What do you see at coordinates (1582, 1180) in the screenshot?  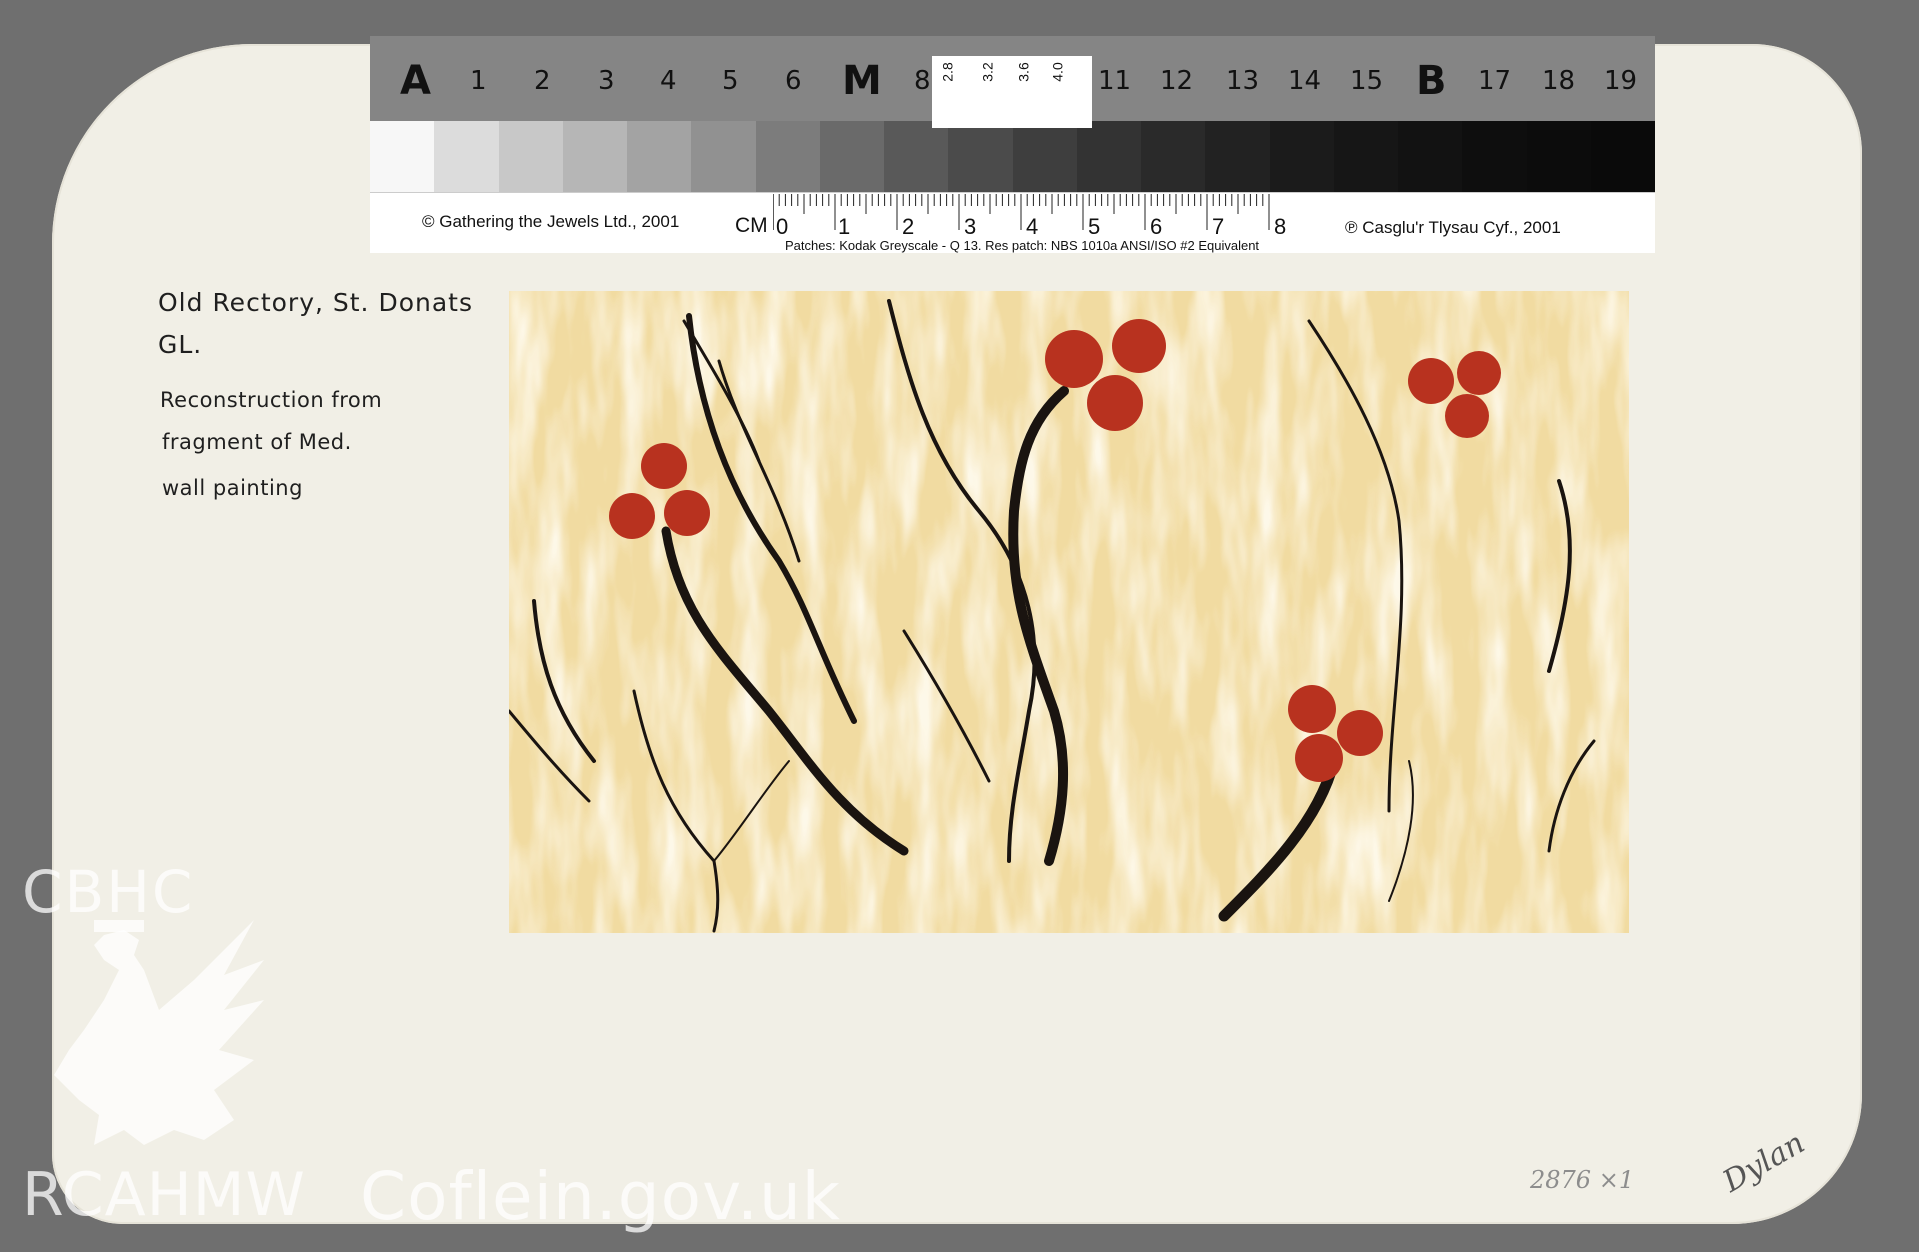 I see `reference-number: 2876 ×1` at bounding box center [1582, 1180].